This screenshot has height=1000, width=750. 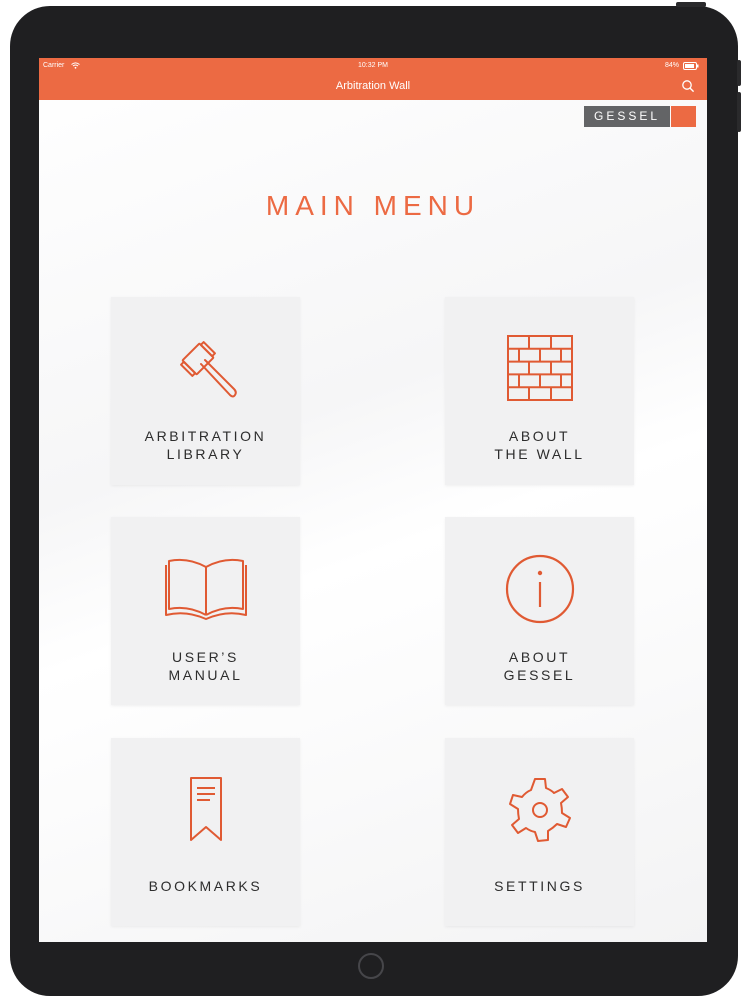 What do you see at coordinates (205, 886) in the screenshot?
I see `tile-label: BOOKMARKS` at bounding box center [205, 886].